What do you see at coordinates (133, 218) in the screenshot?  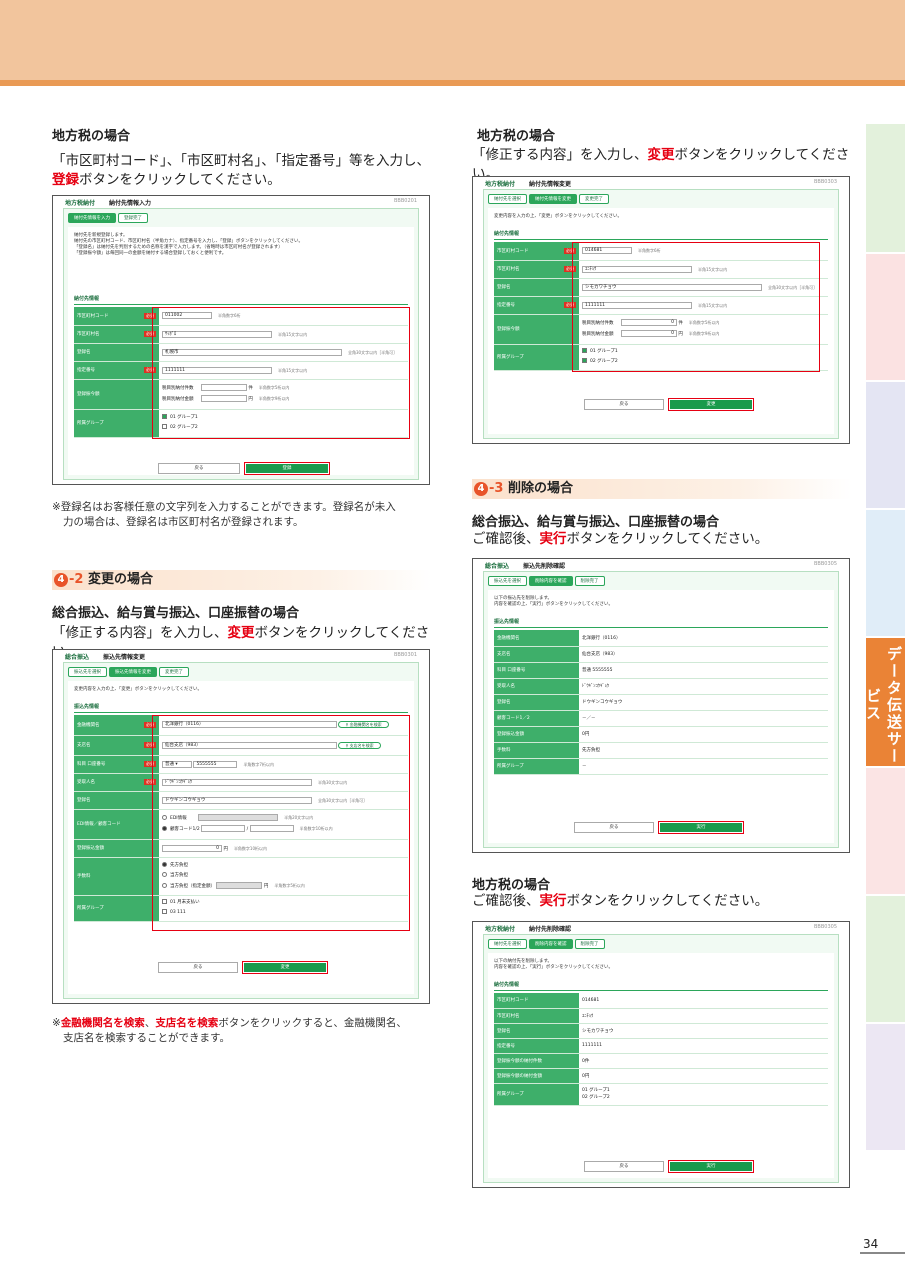 I see `step: 登録完了` at bounding box center [133, 218].